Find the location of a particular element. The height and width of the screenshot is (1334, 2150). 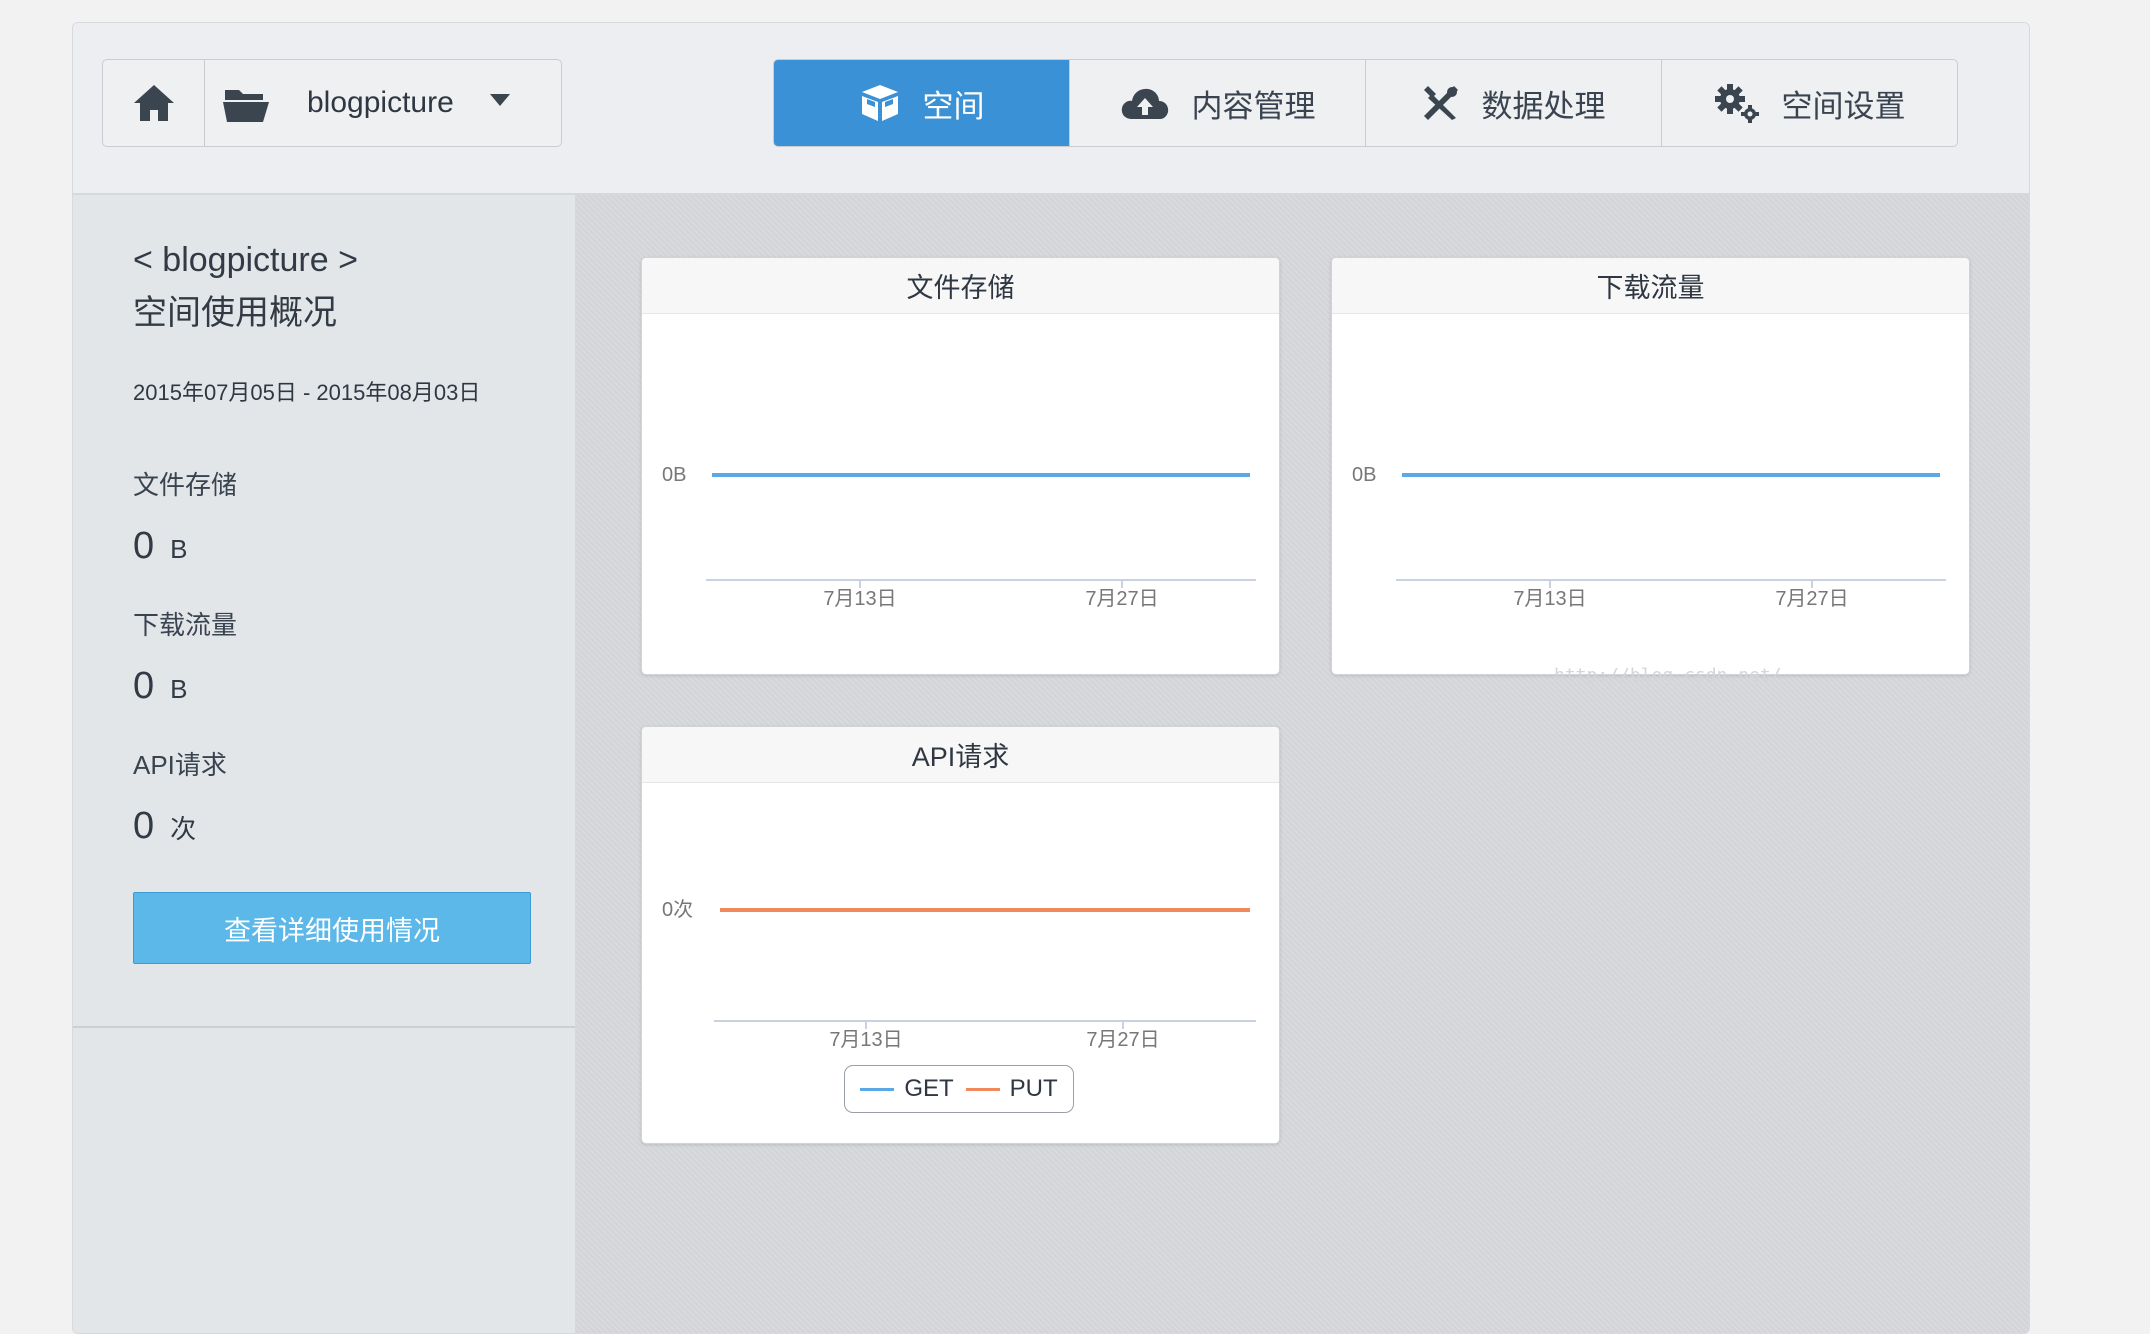

tab-space-settings: 空间设置 is located at coordinates (1809, 103).